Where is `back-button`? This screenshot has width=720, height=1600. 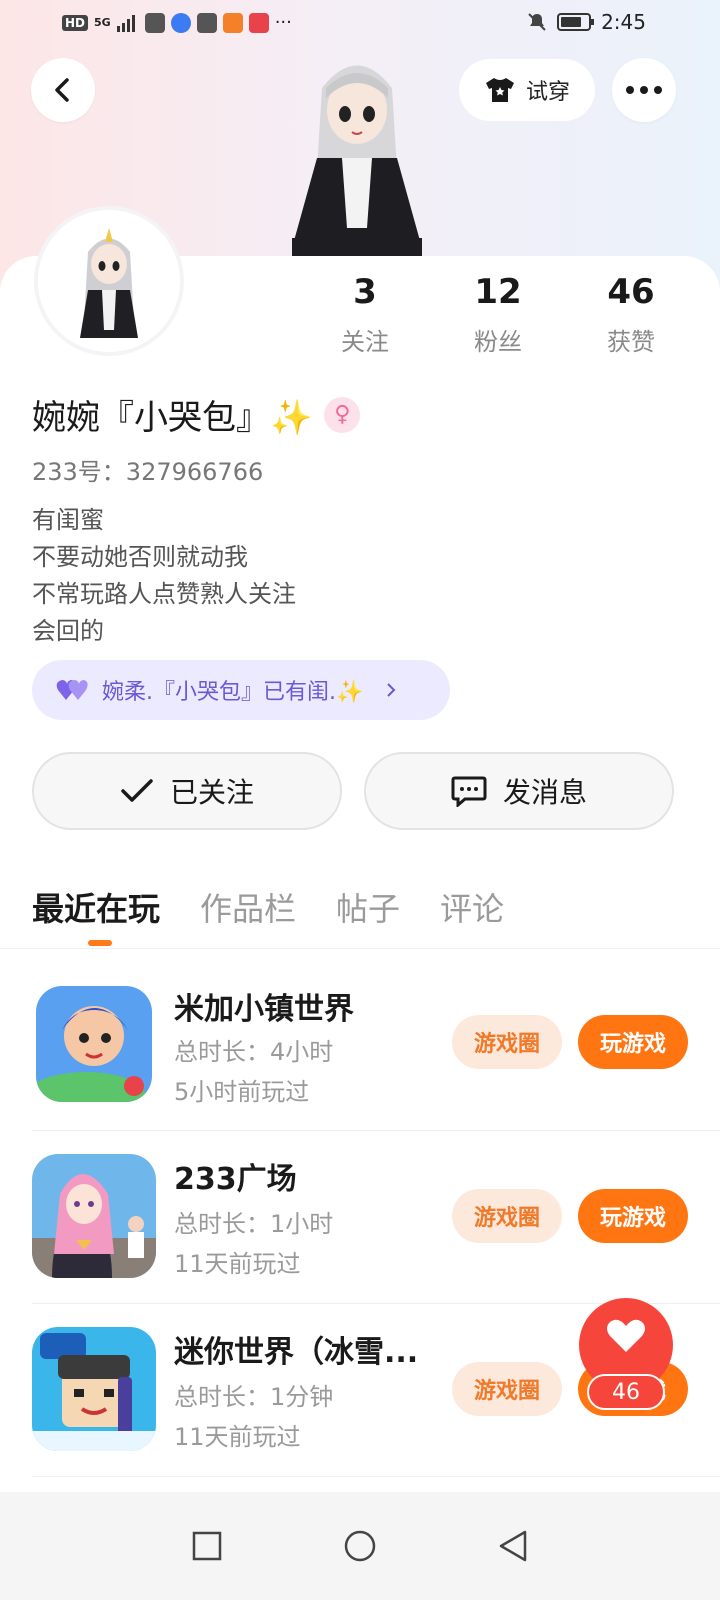
back-button is located at coordinates (63, 90).